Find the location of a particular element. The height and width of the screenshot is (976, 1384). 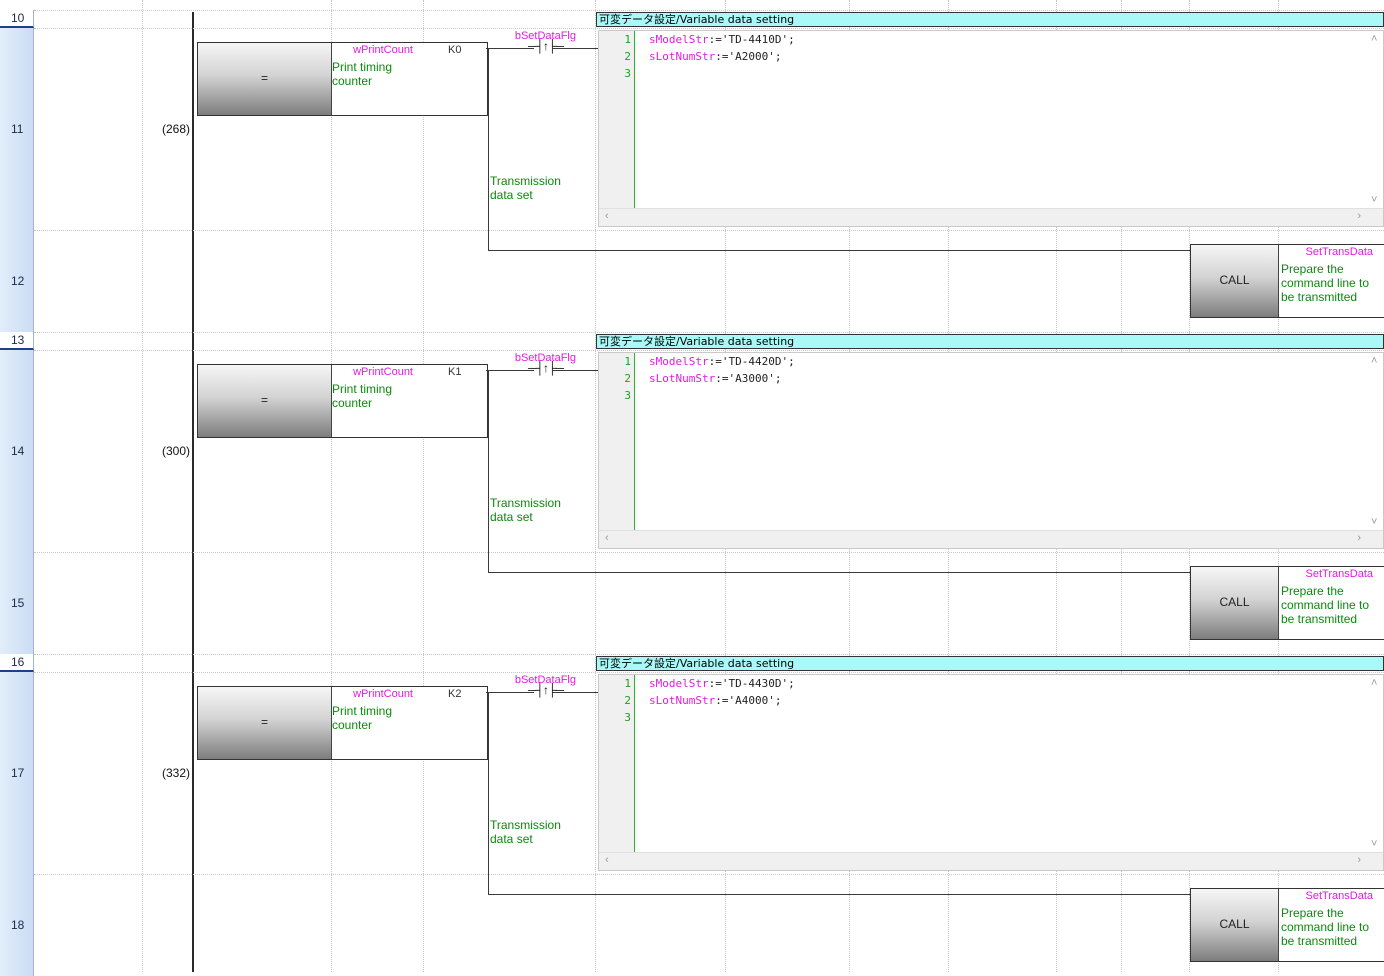

row-number-cell: 18 is located at coordinates (17, 925).